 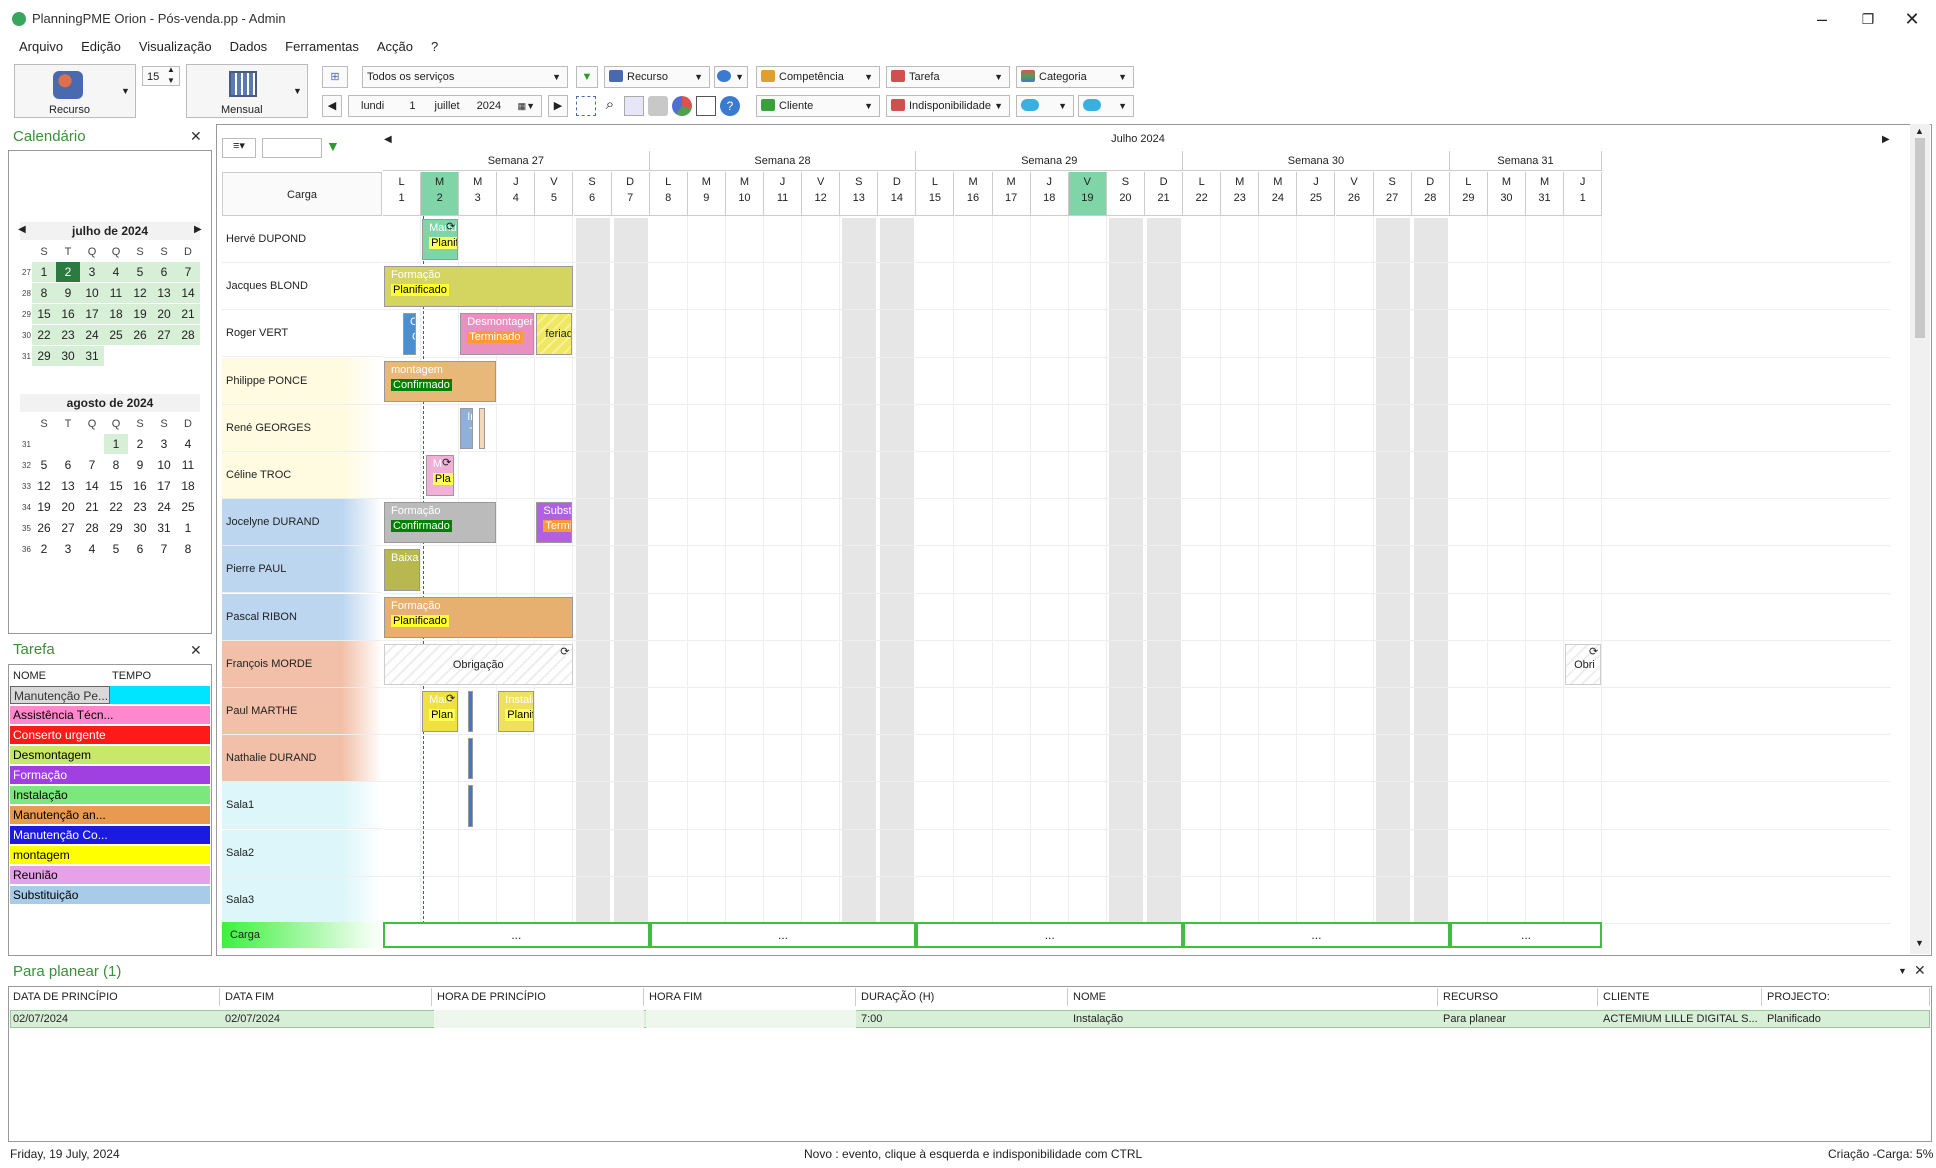 I want to click on table-column-header: RECURSO, so click(x=1519, y=997).